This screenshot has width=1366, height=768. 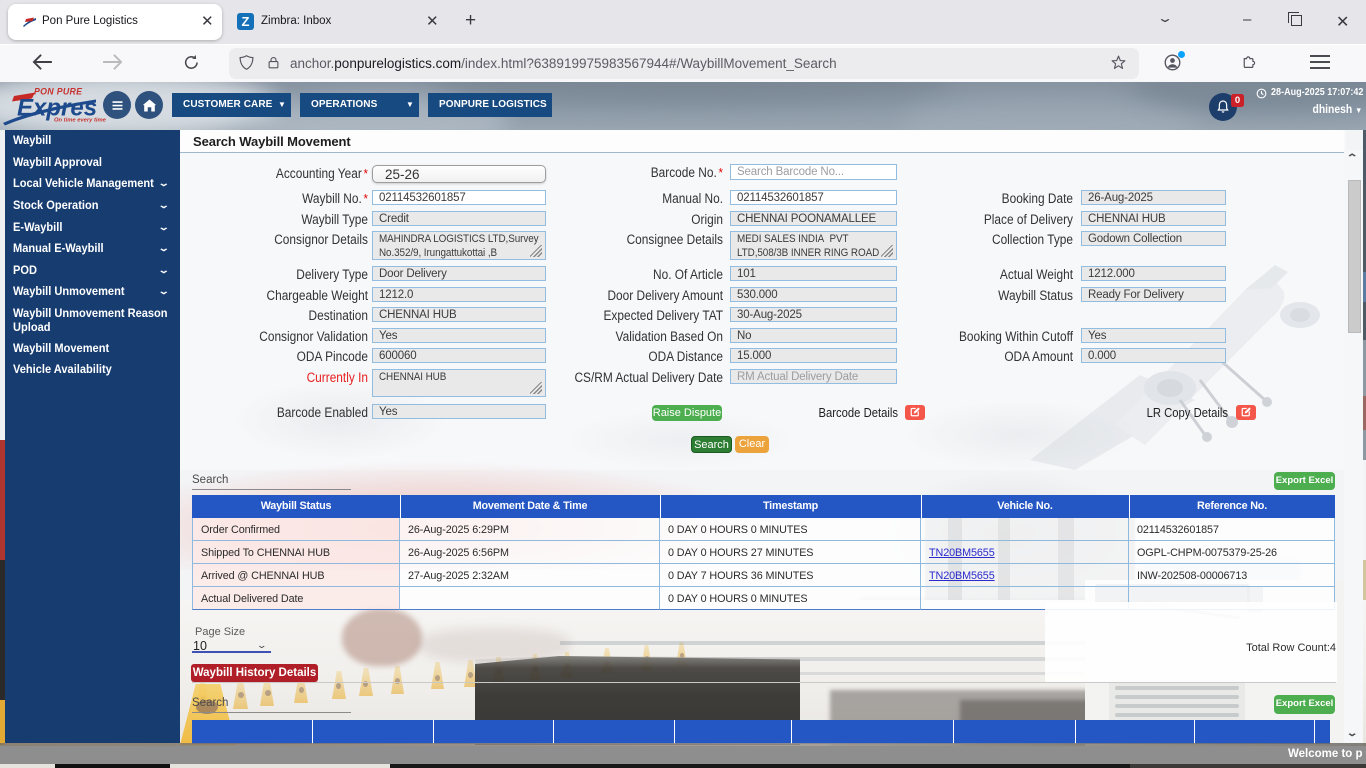 I want to click on svg-text: On time every time, so click(x=80, y=121).